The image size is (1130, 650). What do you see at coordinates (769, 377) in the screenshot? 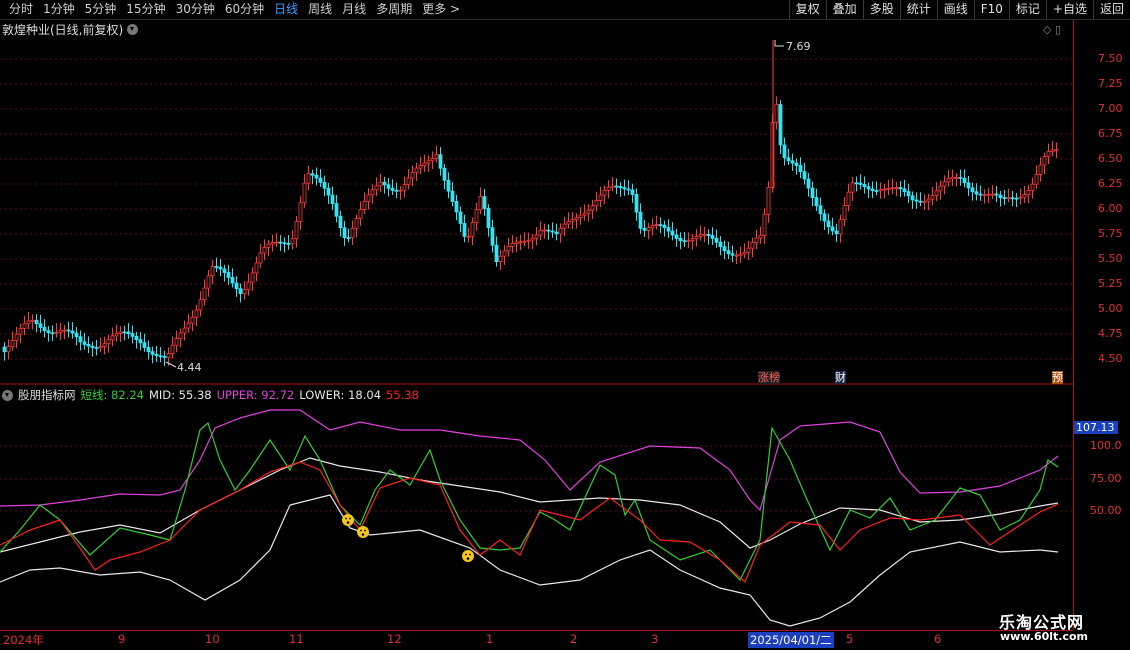
I see `zhangbang-marker: 涨榜` at bounding box center [769, 377].